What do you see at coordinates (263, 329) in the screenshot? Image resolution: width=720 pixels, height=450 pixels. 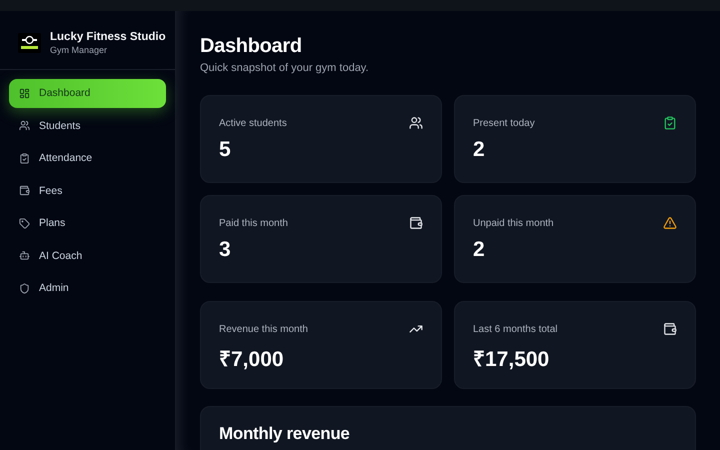 I see `stat-label: Revenue this month` at bounding box center [263, 329].